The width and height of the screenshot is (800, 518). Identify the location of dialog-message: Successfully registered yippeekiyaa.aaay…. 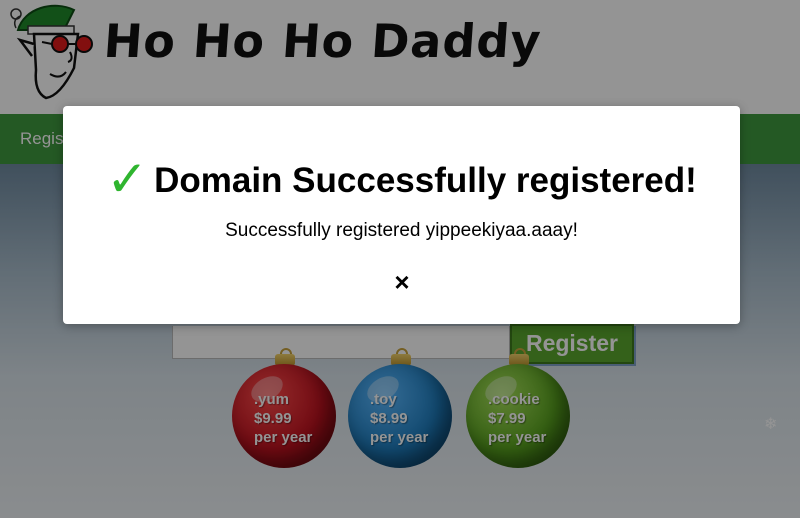
(401, 230).